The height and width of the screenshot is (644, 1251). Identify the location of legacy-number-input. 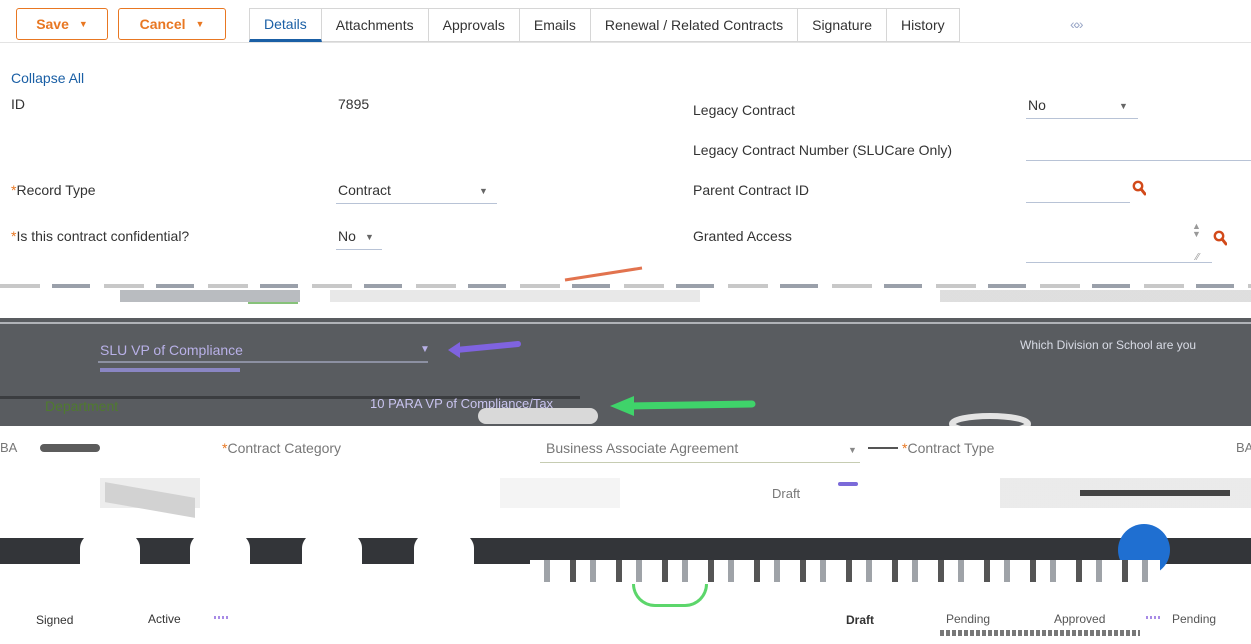
(1138, 151).